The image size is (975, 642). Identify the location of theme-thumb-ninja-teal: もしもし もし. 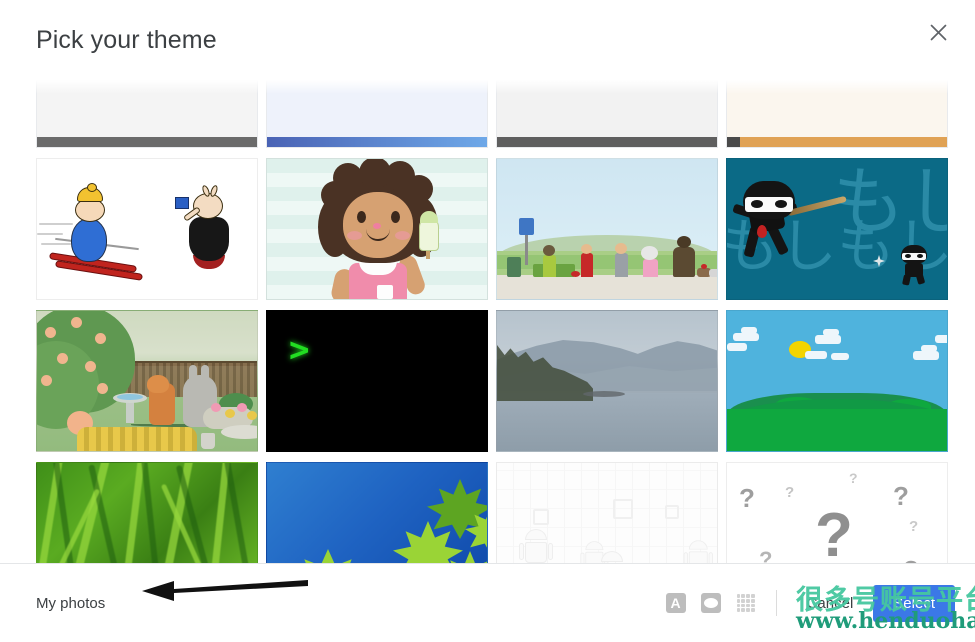
(837, 229).